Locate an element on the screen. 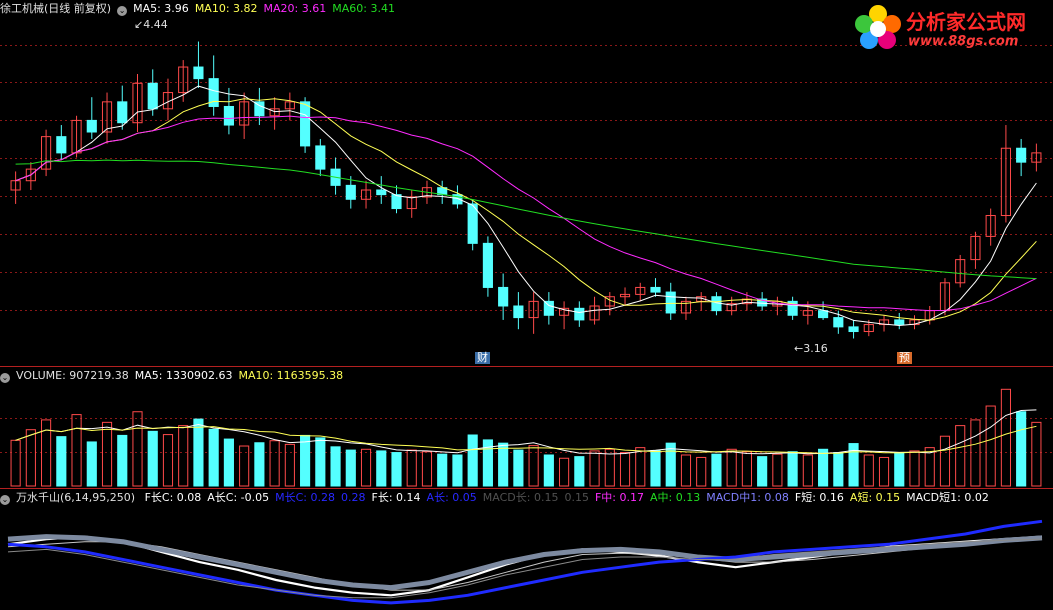 Image resolution: width=1053 pixels, height=610 pixels. ma20-label: MA20: 3.61 is located at coordinates (295, 8).